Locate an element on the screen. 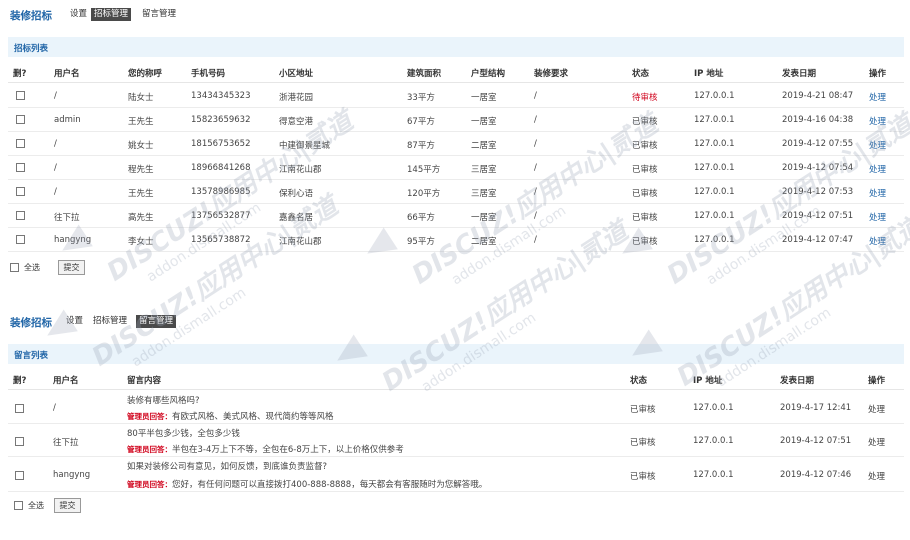 The width and height of the screenshot is (910, 540). col-phone: 手机号码 is located at coordinates (208, 74).